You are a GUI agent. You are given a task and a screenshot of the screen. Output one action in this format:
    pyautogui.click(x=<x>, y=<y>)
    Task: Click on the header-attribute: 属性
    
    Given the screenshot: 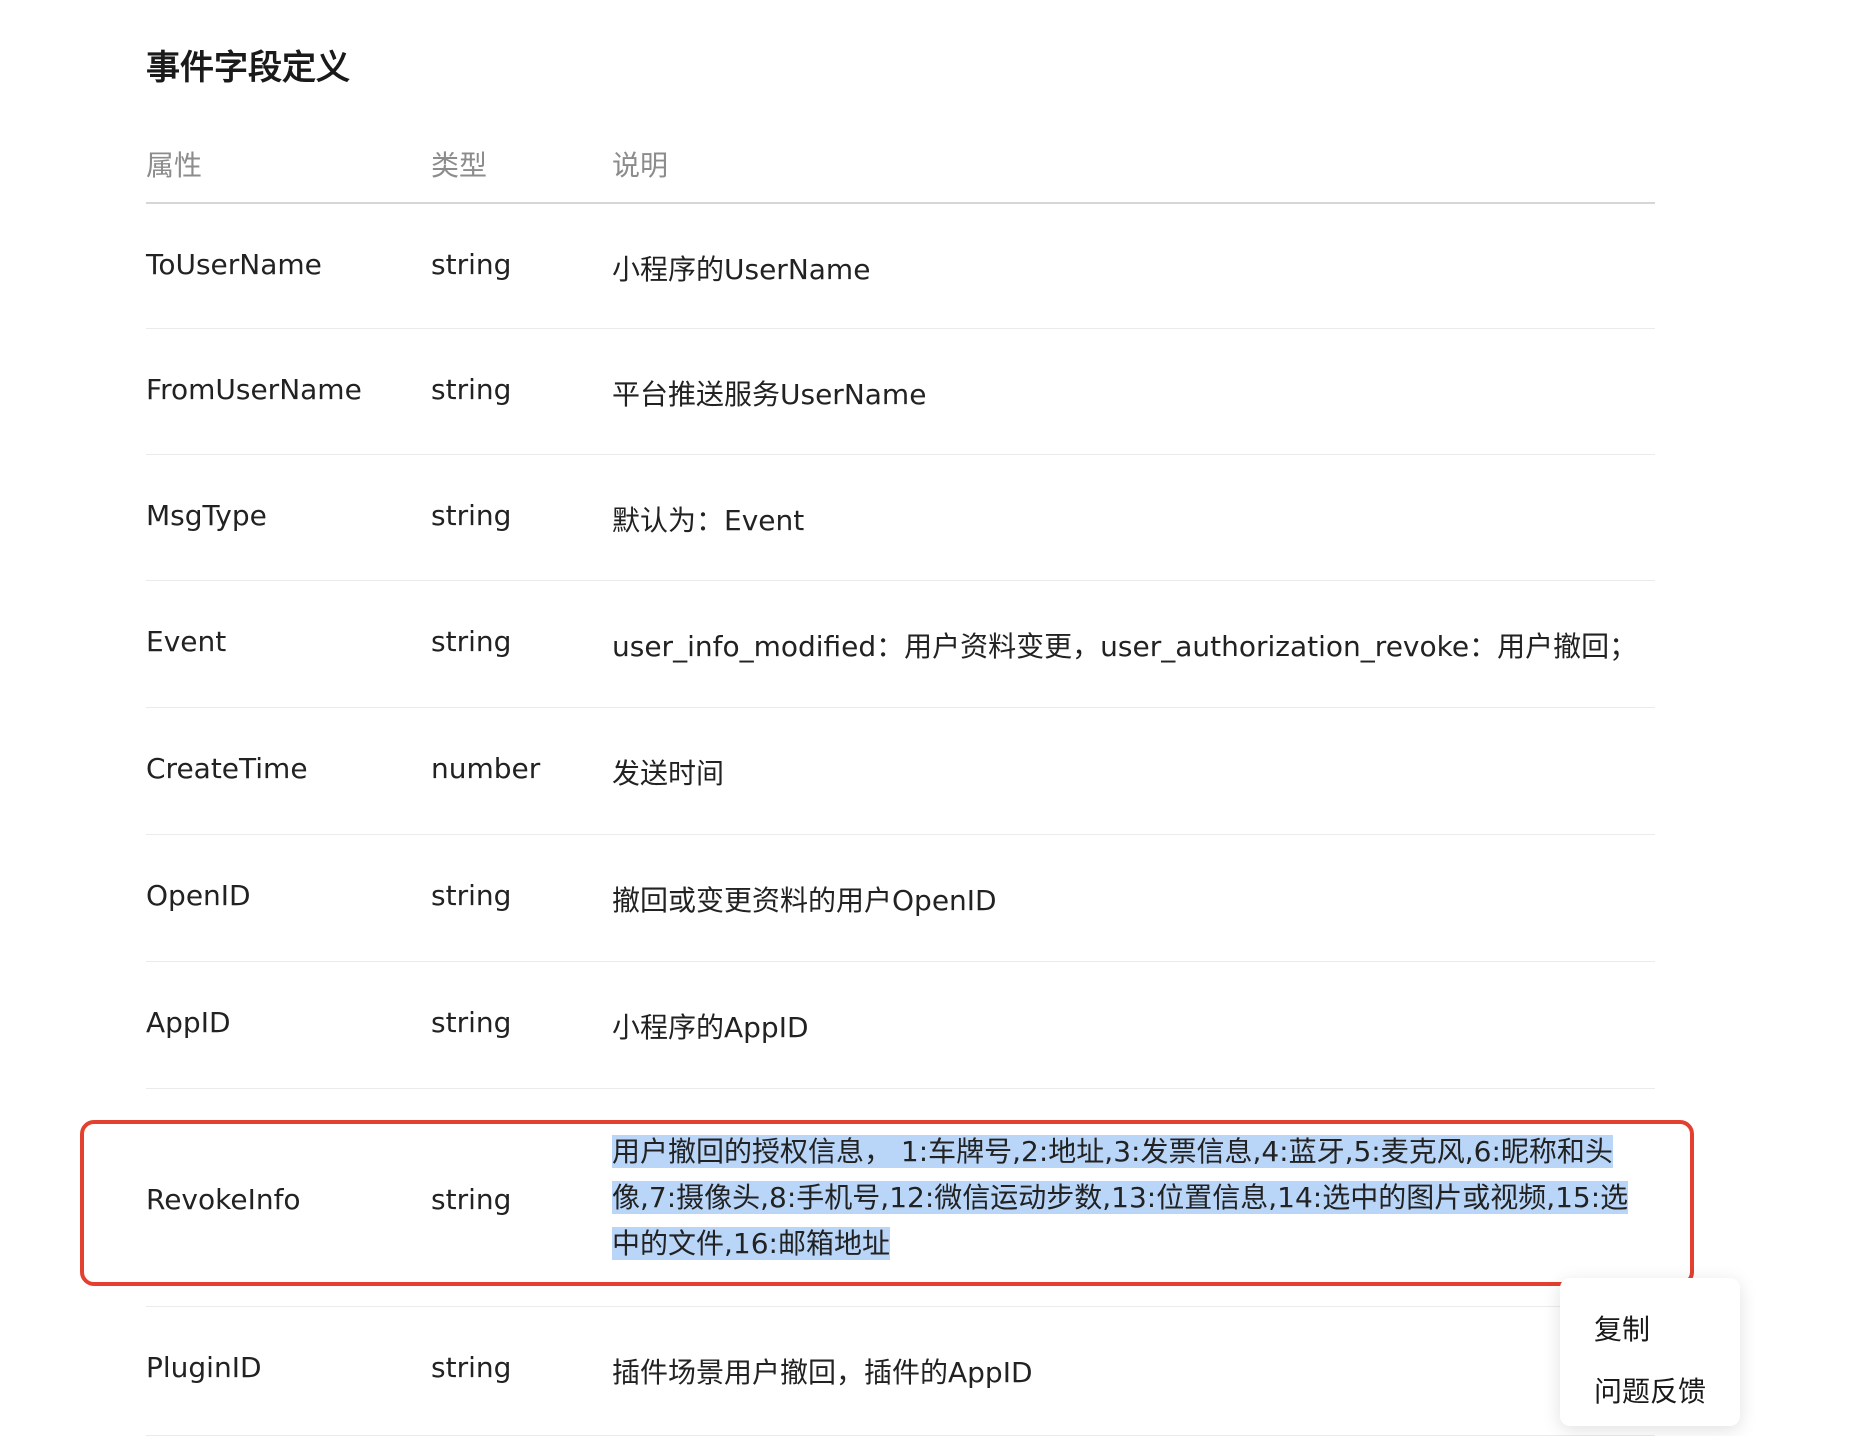 What is the action you would take?
    pyautogui.click(x=174, y=165)
    